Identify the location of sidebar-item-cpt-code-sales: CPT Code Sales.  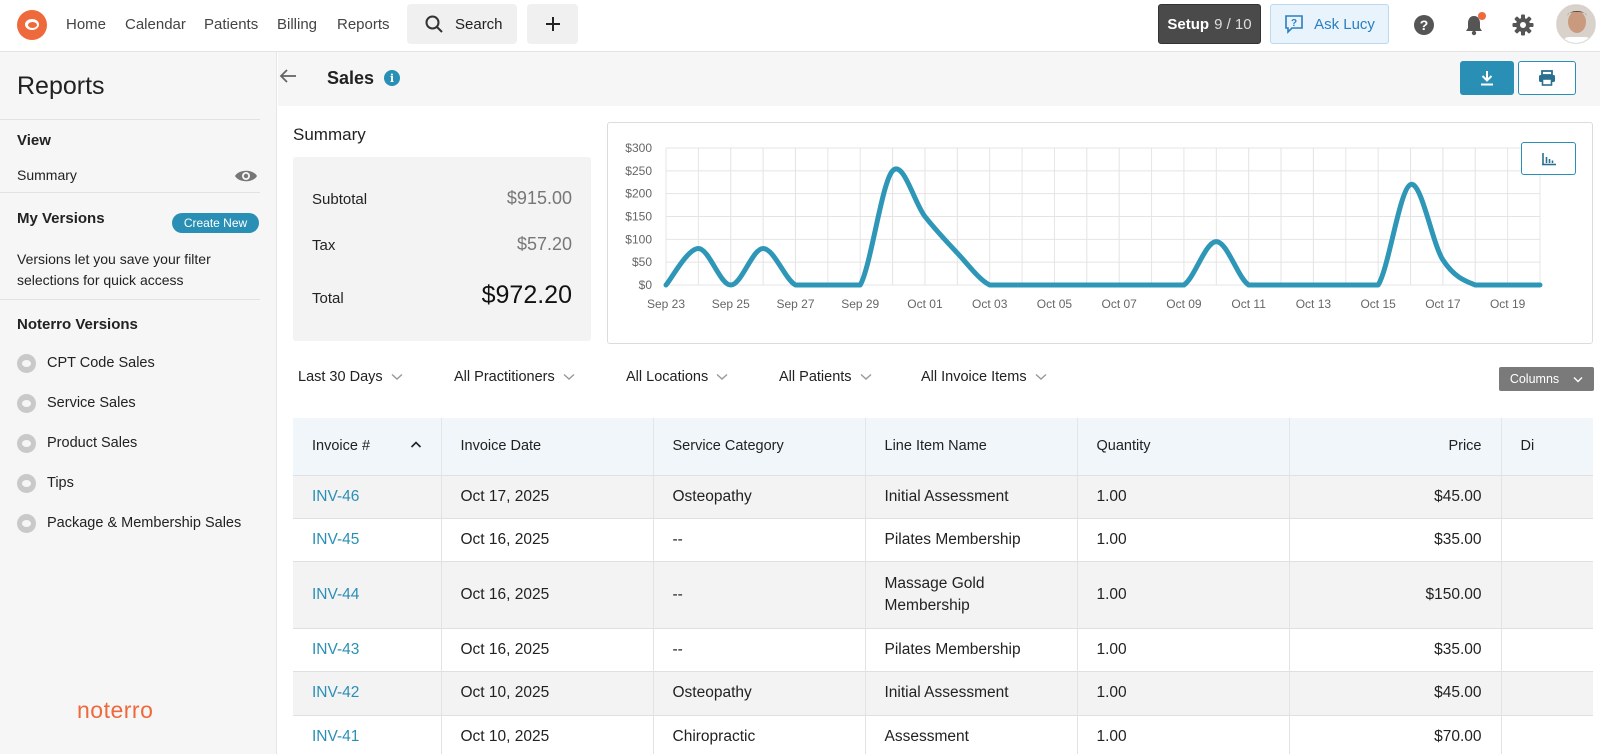
(86, 363).